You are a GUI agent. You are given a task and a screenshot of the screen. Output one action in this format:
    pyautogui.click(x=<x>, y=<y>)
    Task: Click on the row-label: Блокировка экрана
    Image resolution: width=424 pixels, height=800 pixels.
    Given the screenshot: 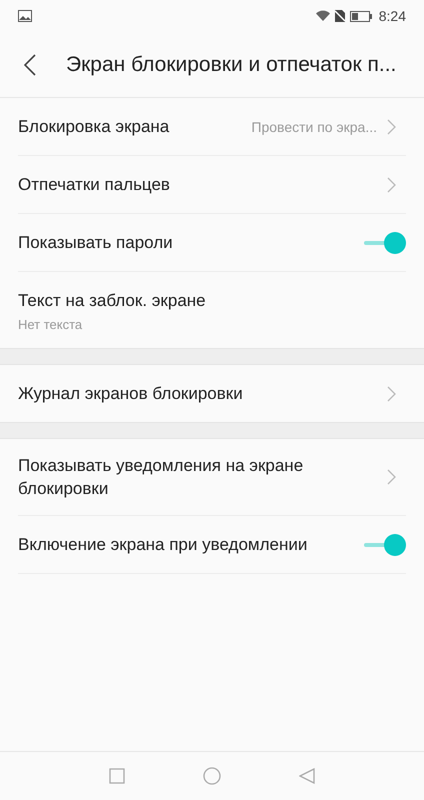 What is the action you would take?
    pyautogui.click(x=94, y=127)
    